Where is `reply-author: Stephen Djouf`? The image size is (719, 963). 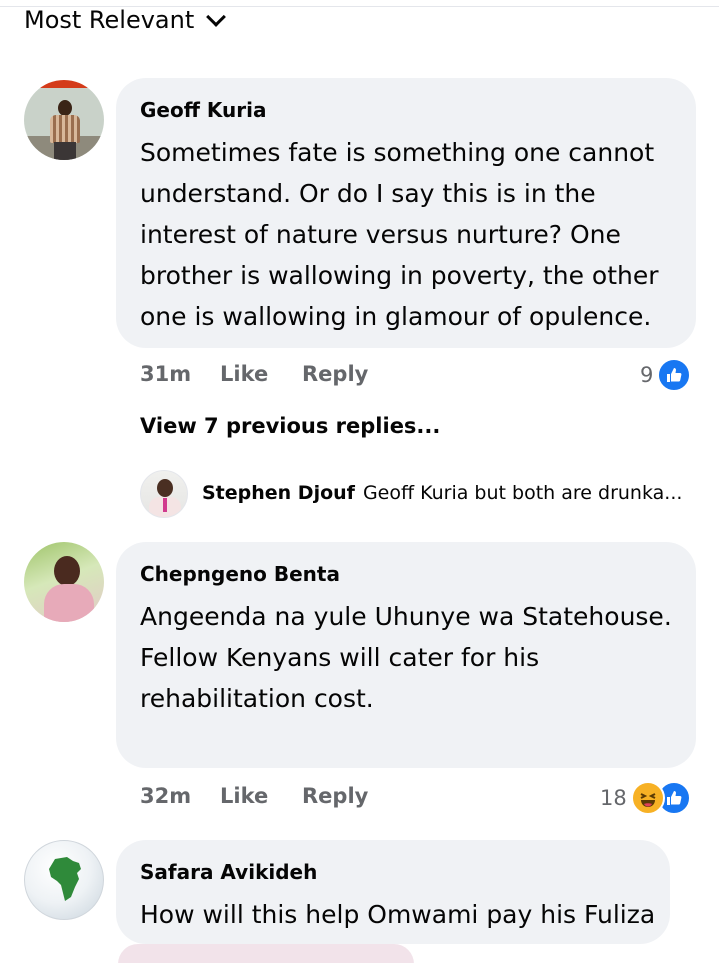
reply-author: Stephen Djouf is located at coordinates (278, 493).